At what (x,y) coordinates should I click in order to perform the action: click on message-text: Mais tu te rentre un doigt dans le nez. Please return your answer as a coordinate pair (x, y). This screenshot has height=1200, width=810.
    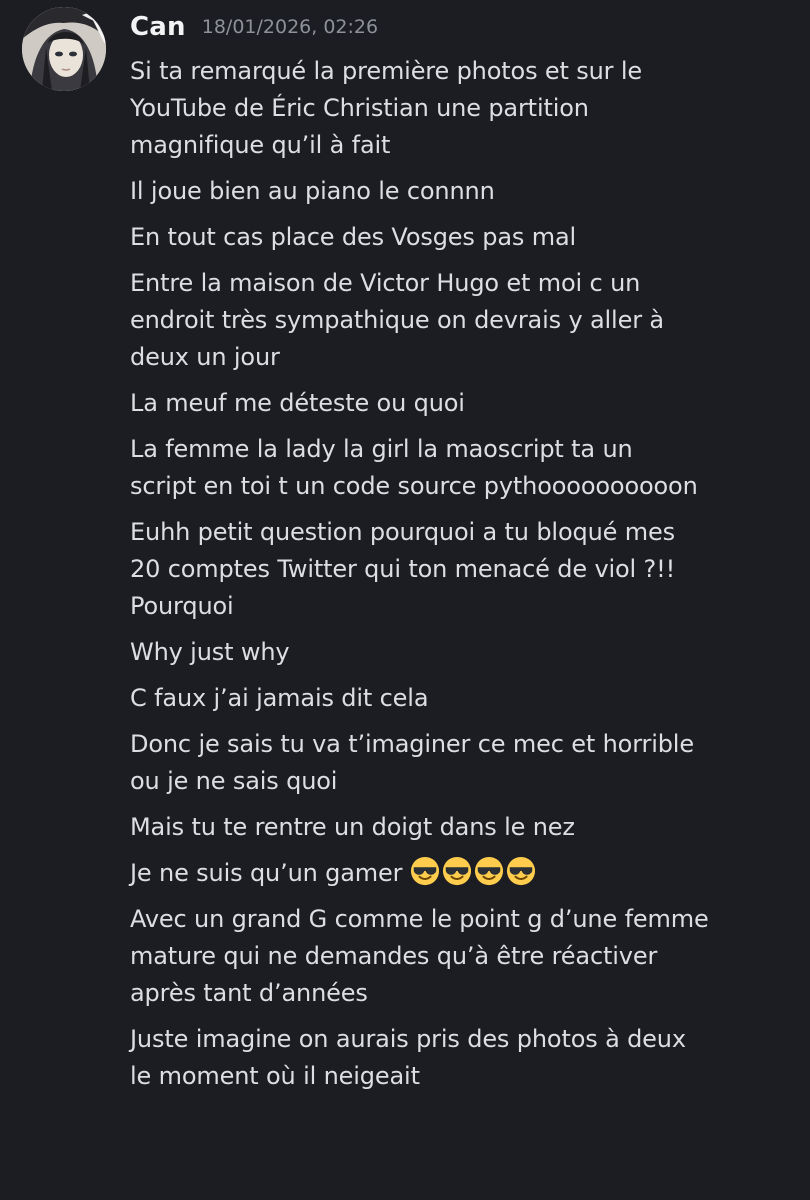
    Looking at the image, I should click on (466, 827).